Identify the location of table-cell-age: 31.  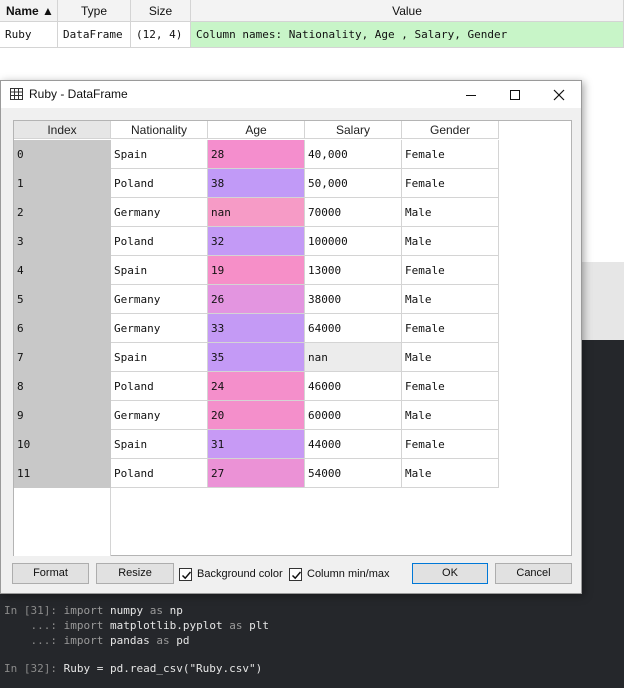
(256, 444).